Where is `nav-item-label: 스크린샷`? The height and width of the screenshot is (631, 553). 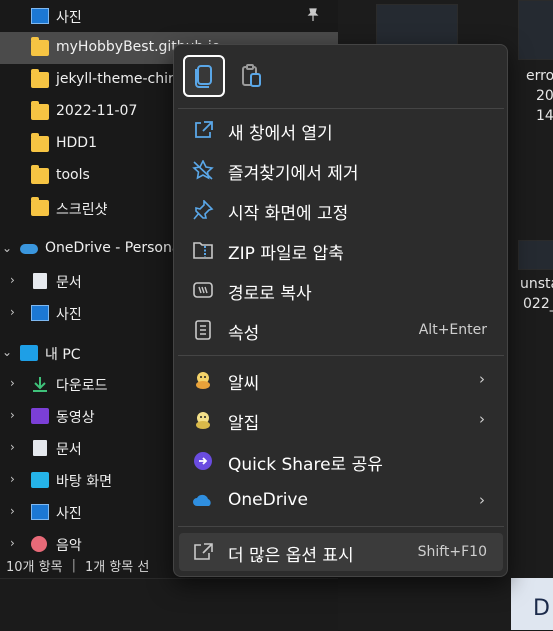 nav-item-label: 스크린샷 is located at coordinates (82, 210).